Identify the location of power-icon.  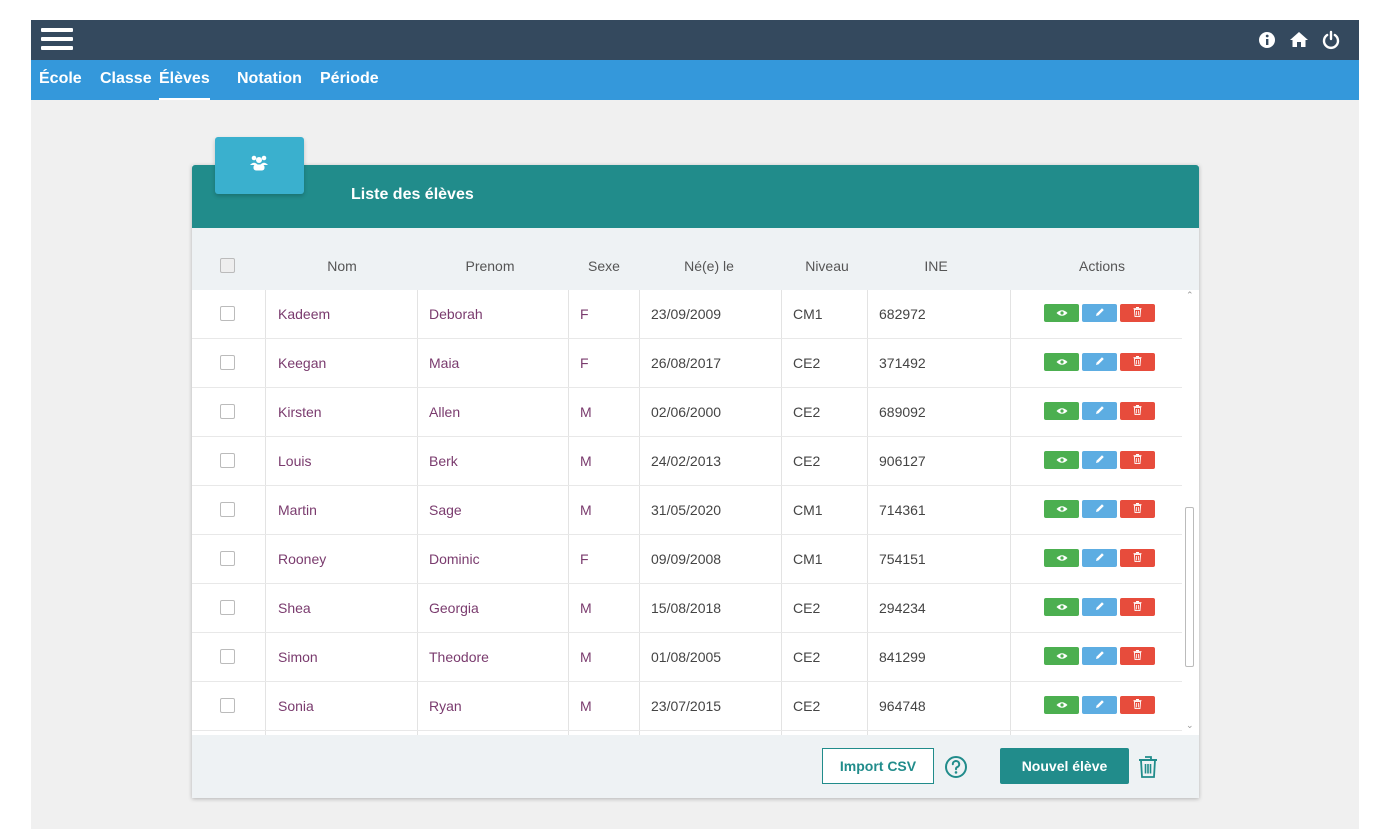
(1331, 40).